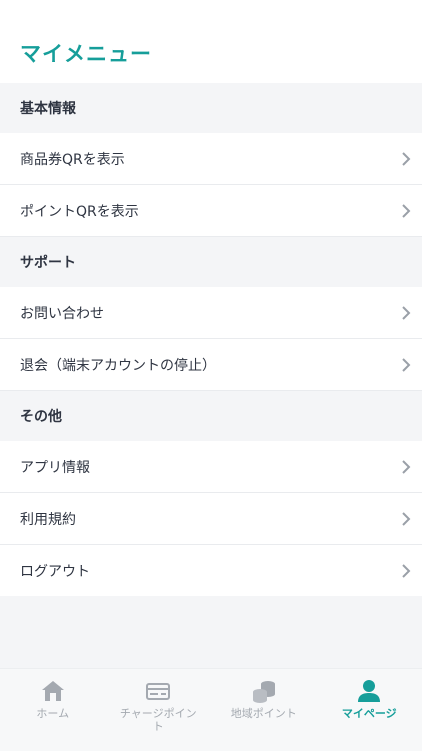 The height and width of the screenshot is (751, 422). What do you see at coordinates (211, 262) in the screenshot?
I see `section-header-support: サポート` at bounding box center [211, 262].